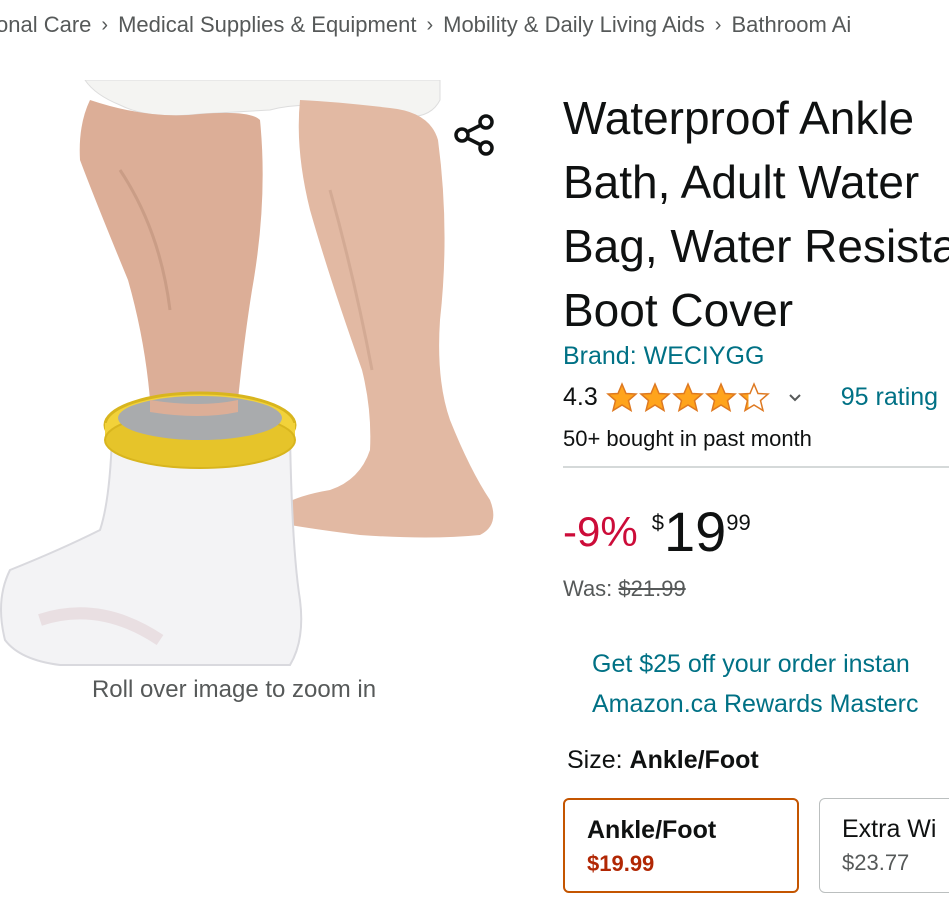 This screenshot has height=911, width=949. What do you see at coordinates (889, 829) in the screenshot?
I see `size-option-name: Extra Wi` at bounding box center [889, 829].